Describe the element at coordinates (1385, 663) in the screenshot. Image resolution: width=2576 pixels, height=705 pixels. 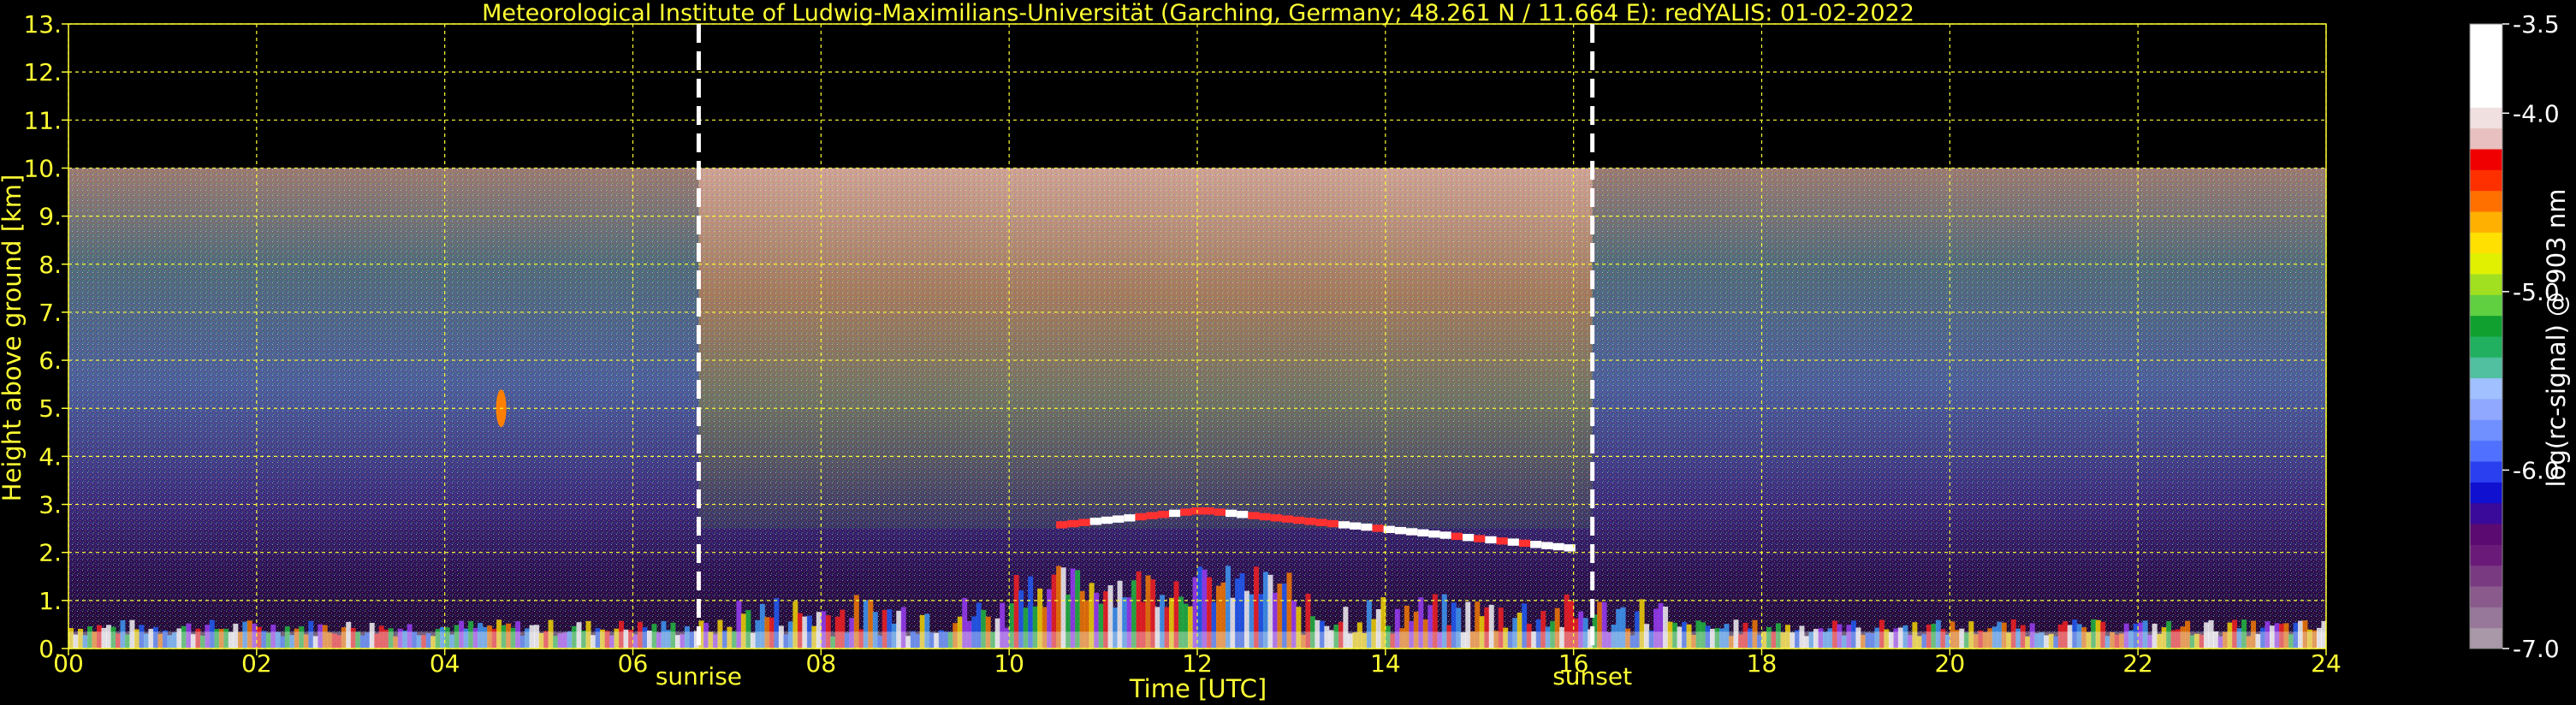
I see `x-tick-label: 14` at that location.